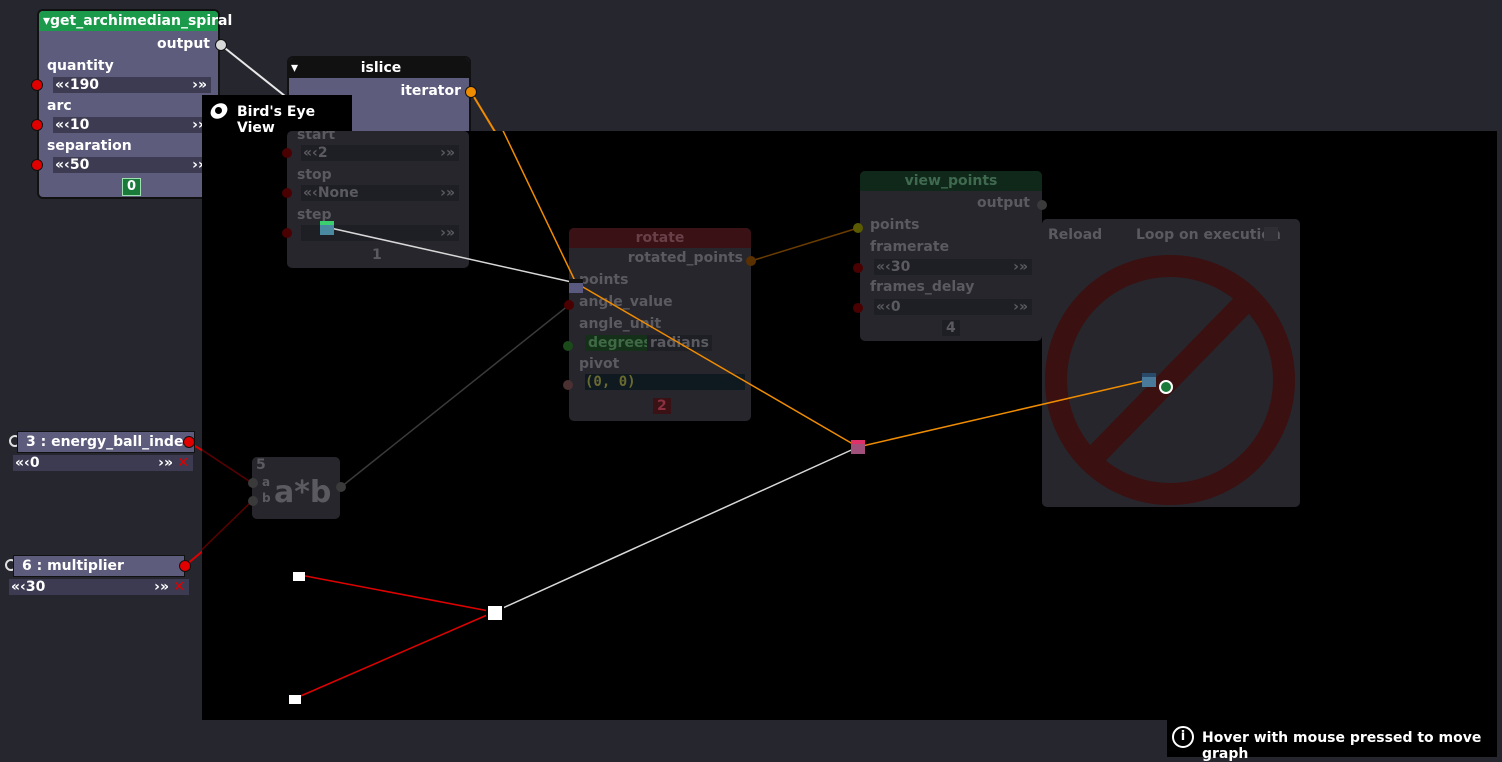  I want to click on variable-value: 0, so click(34, 463).